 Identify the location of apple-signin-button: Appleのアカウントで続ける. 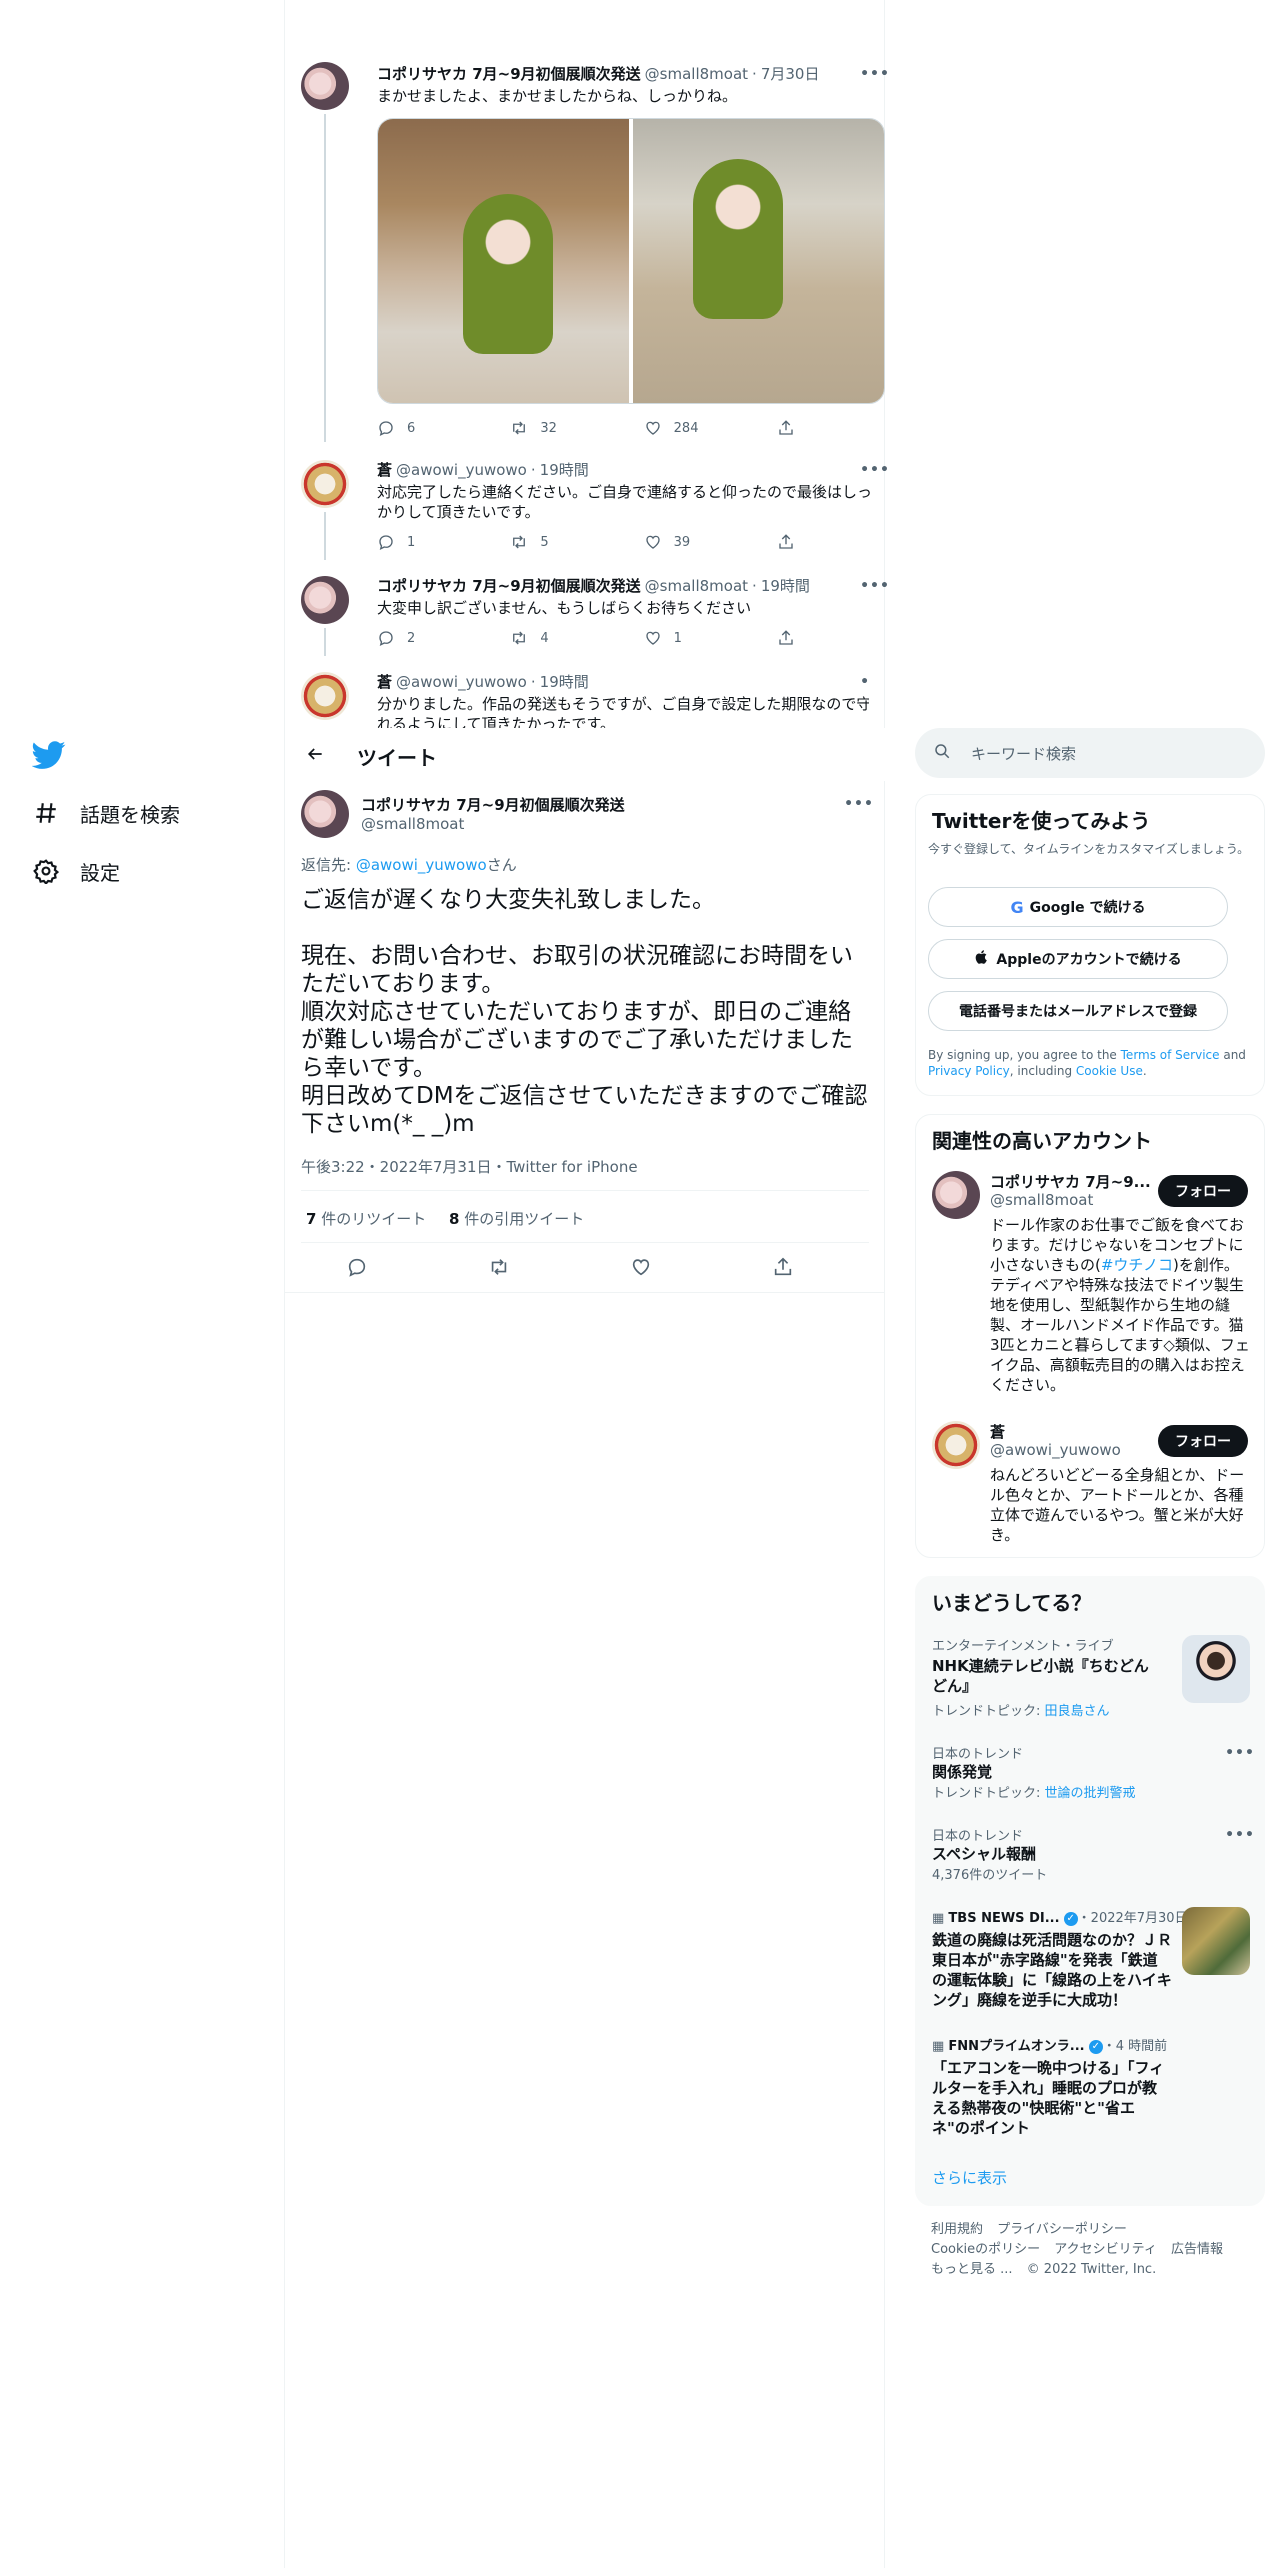
(1078, 959).